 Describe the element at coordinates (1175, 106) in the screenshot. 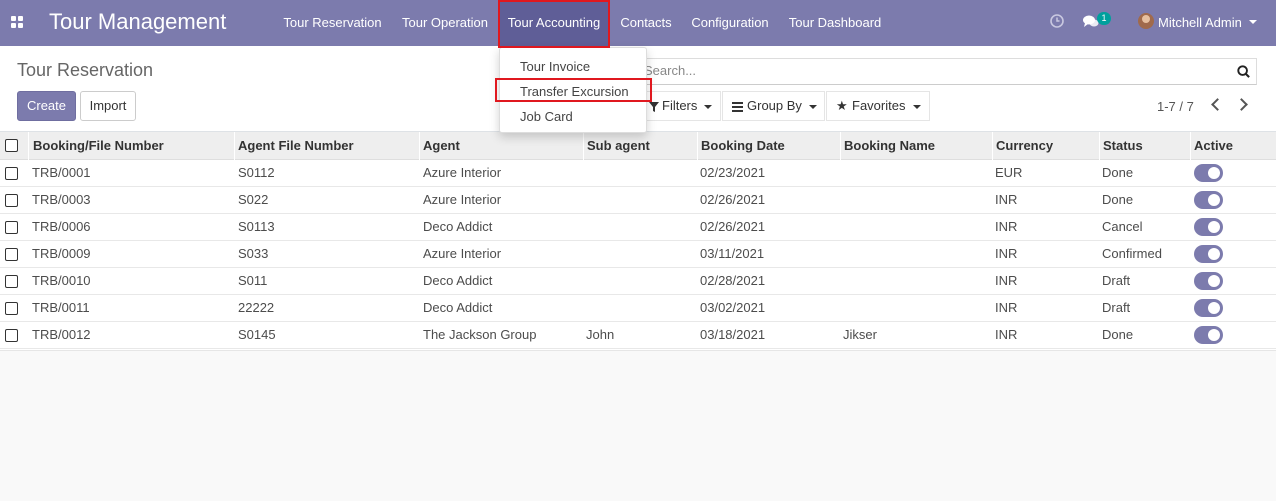

I see `pager-value: 1-7 / 7` at that location.